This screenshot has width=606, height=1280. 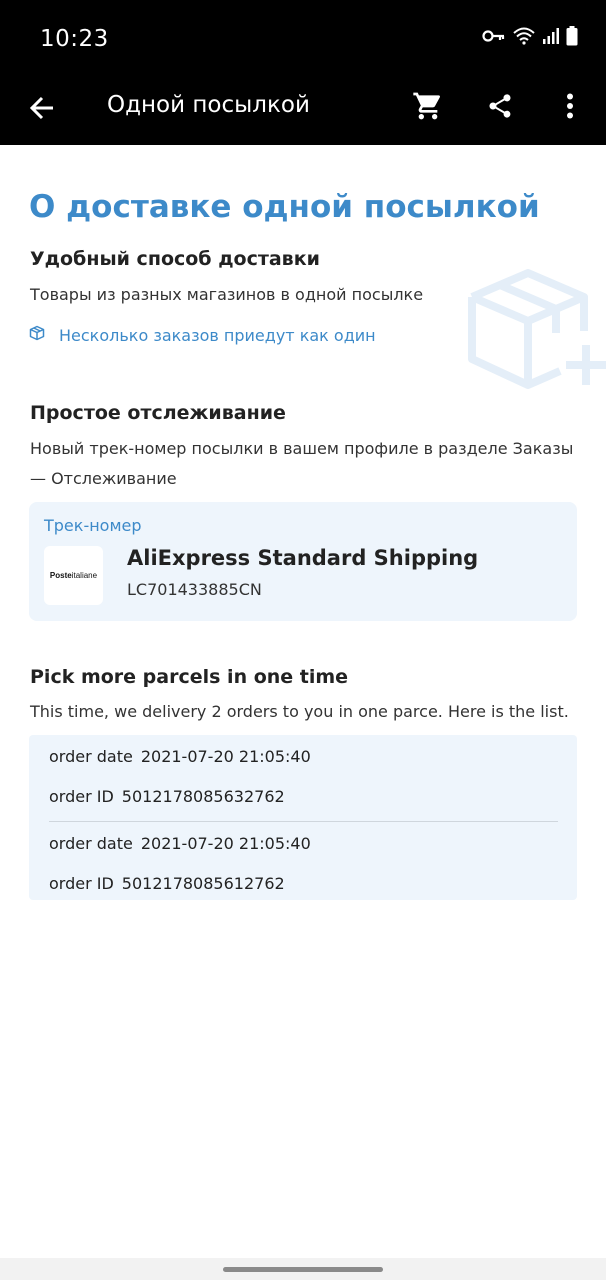 I want to click on section-title-tracking: Простое отслеживание, so click(x=158, y=413).